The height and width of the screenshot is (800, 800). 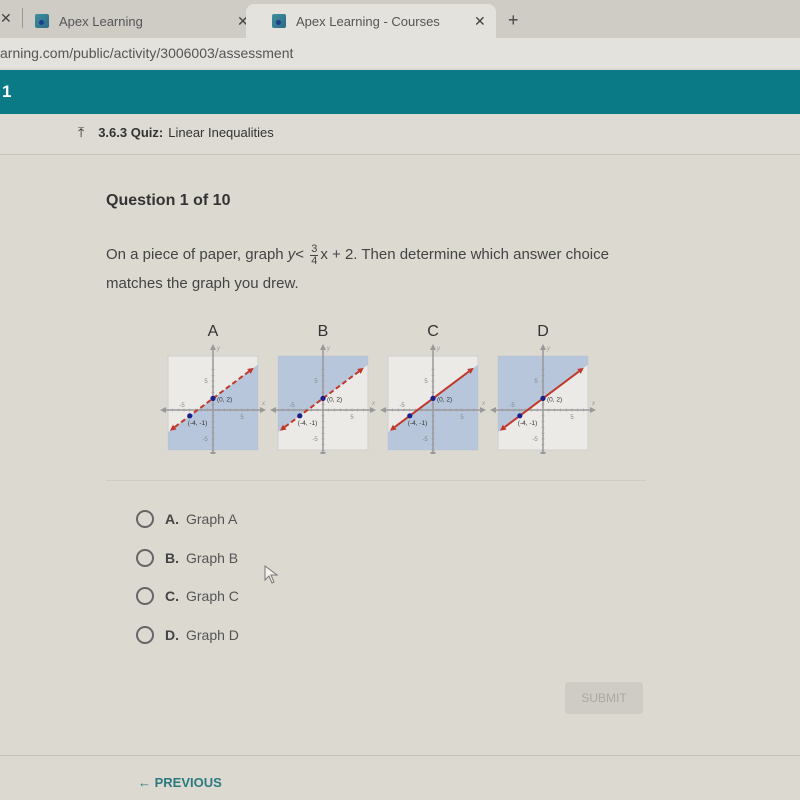 I want to click on graph-d: D 5 -5 5 -5 x y (0, 2) (-4, -1), so click(x=543, y=390).